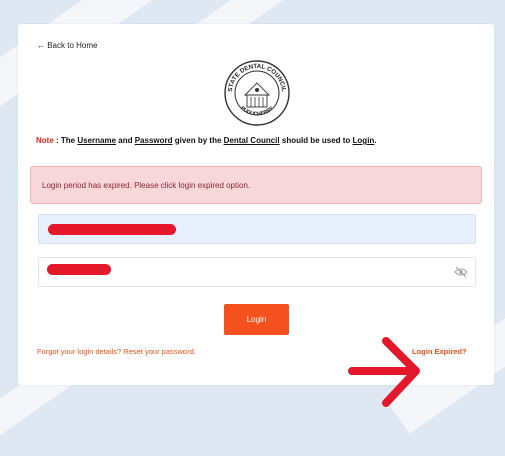 The width and height of the screenshot is (505, 456). What do you see at coordinates (45, 140) in the screenshot?
I see `note-prefix: Note` at bounding box center [45, 140].